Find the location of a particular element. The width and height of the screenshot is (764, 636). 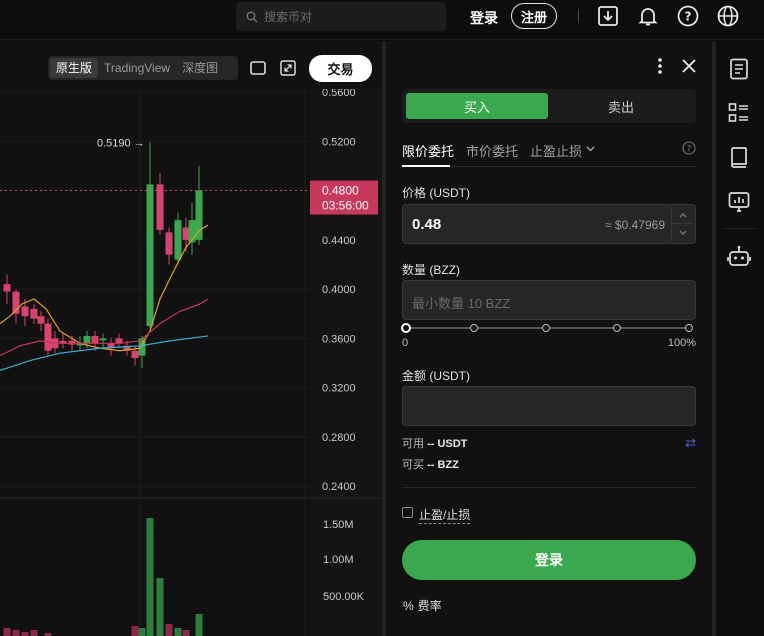

price-tick-label: 0.5600 is located at coordinates (339, 94).